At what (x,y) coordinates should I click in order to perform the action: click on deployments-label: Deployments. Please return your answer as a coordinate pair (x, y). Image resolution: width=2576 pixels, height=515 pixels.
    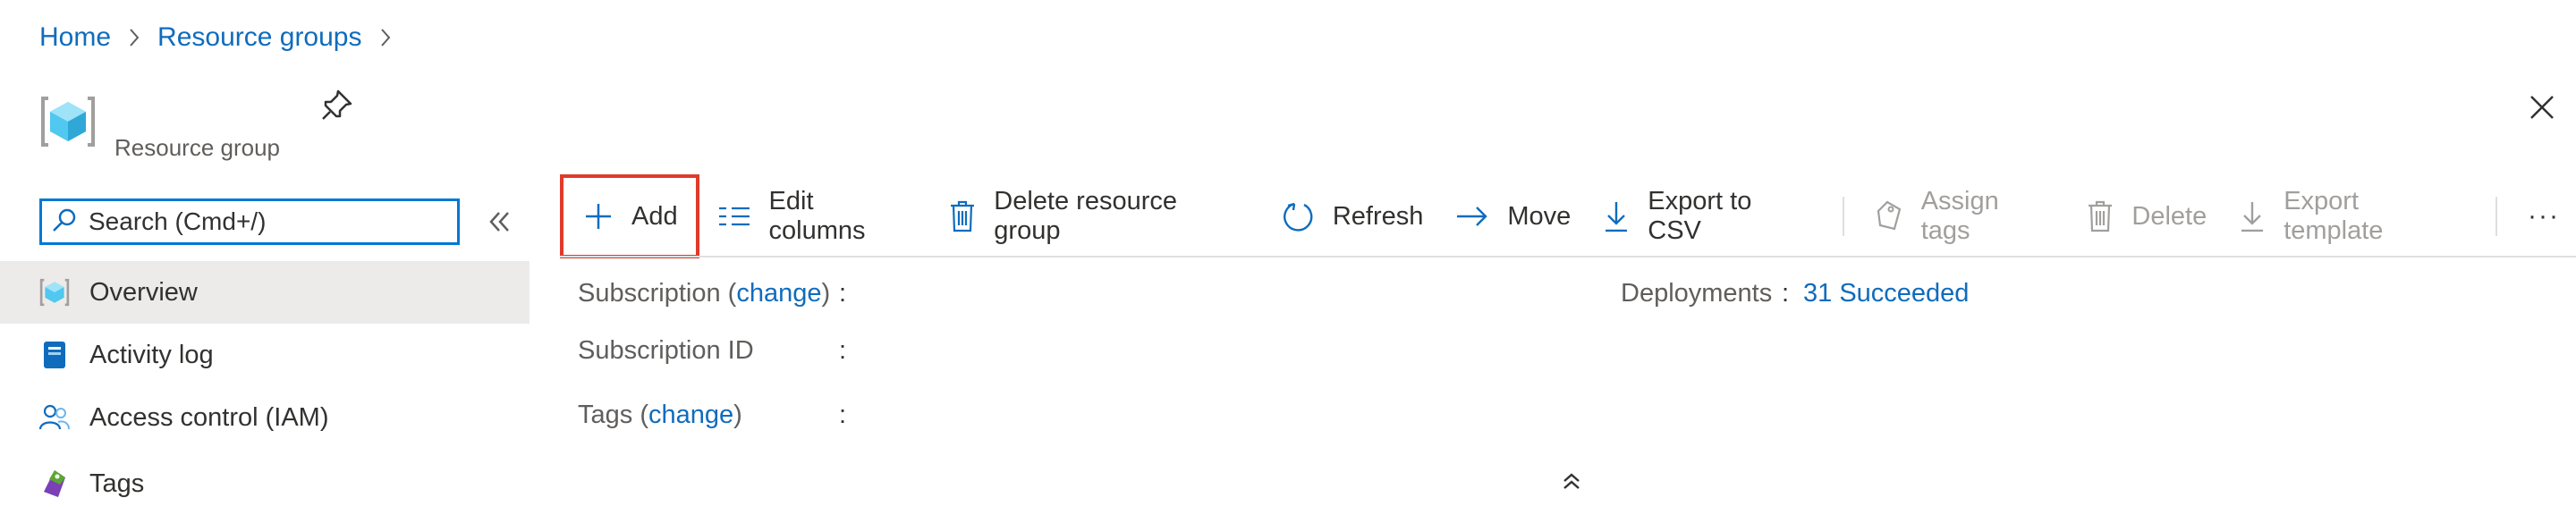
    Looking at the image, I should click on (1697, 293).